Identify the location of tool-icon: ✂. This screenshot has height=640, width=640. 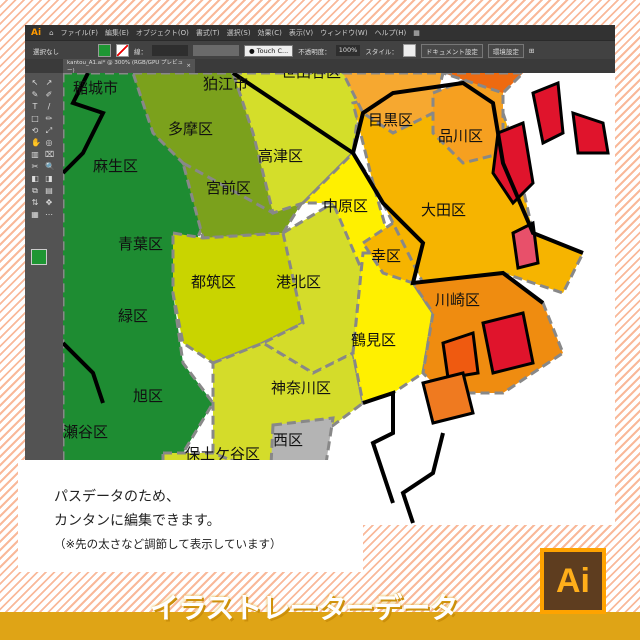
(35, 167).